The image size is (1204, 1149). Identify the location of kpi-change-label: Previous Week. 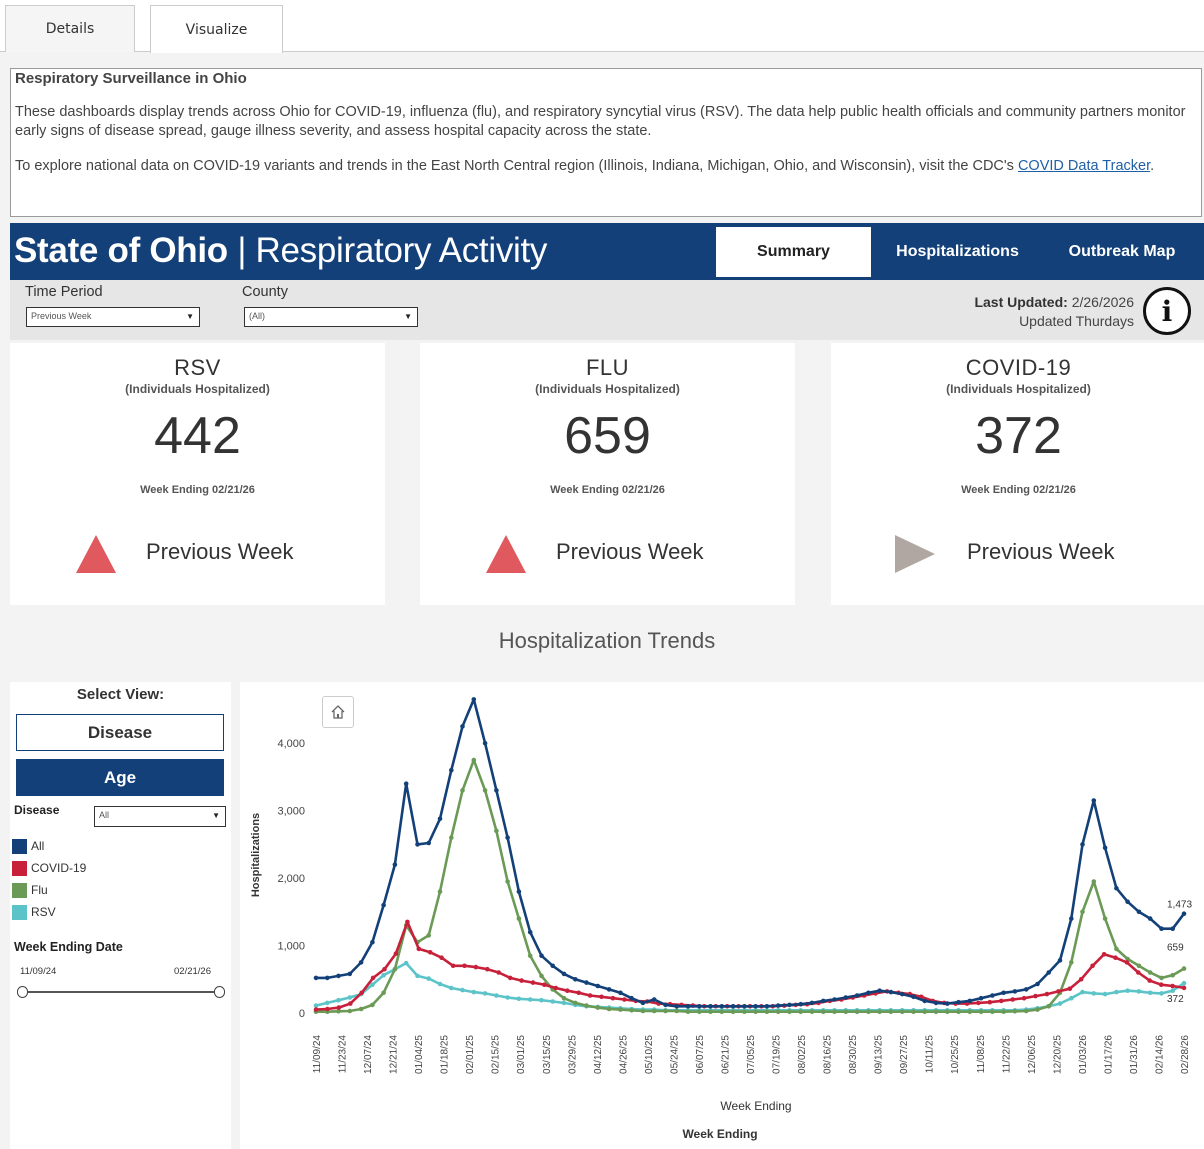
(1041, 551).